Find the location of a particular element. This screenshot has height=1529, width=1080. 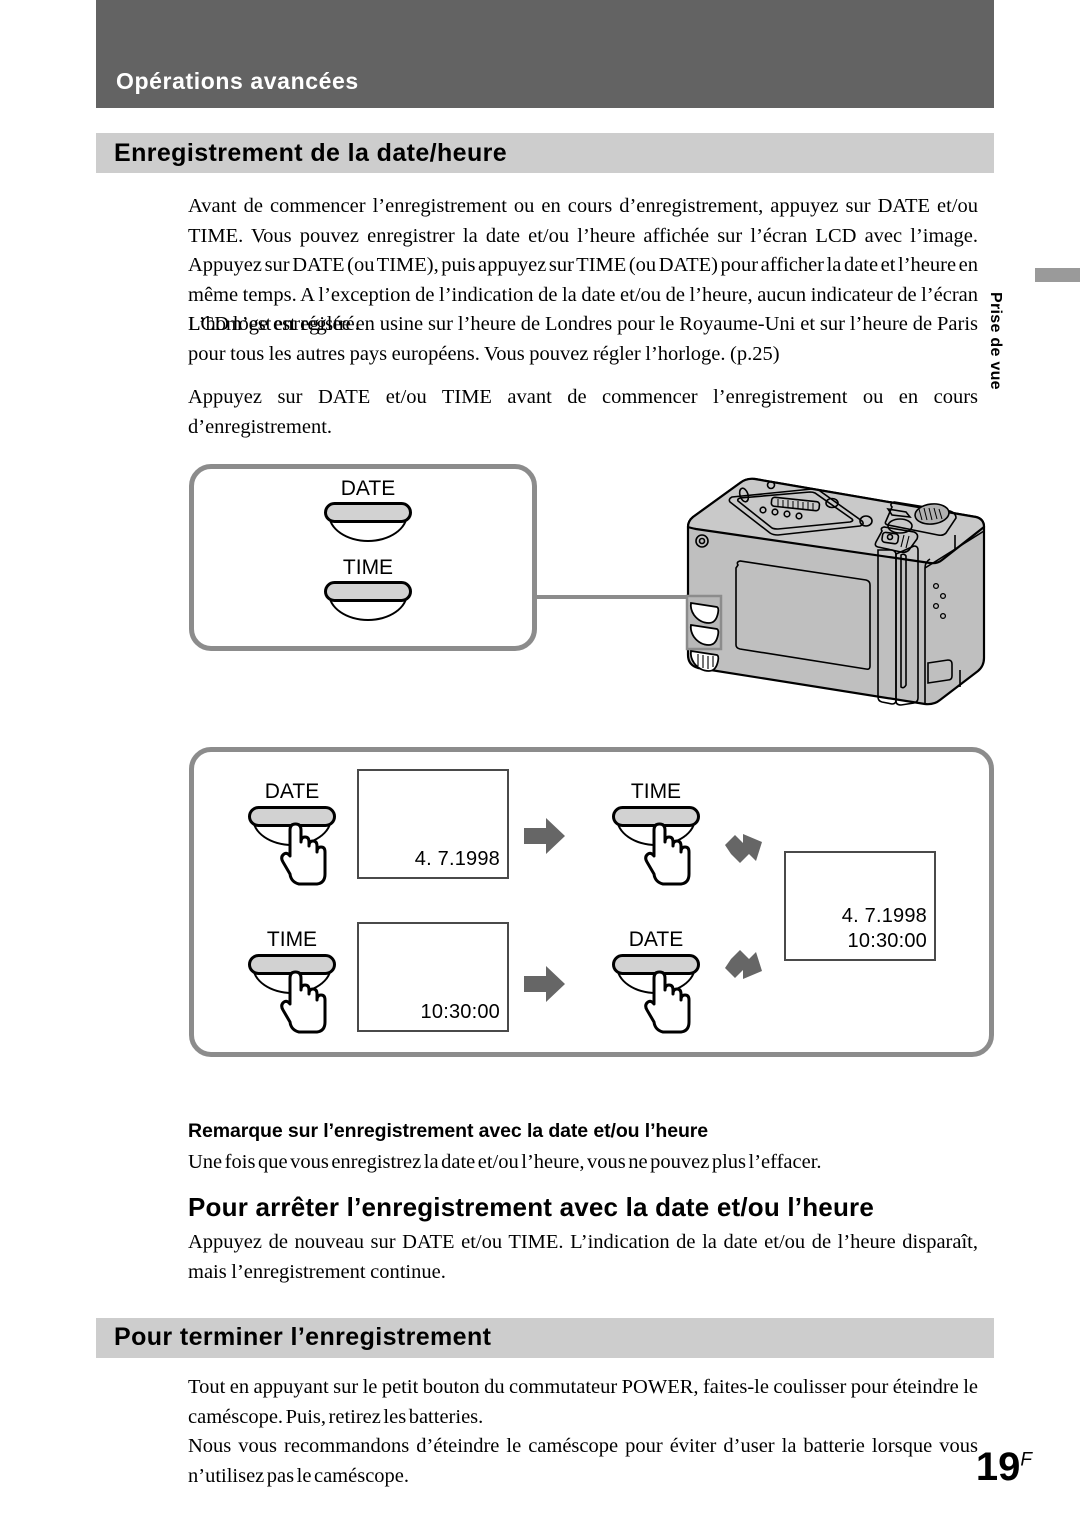

flow-step2-screen: 10:30:00 is located at coordinates (433, 977).